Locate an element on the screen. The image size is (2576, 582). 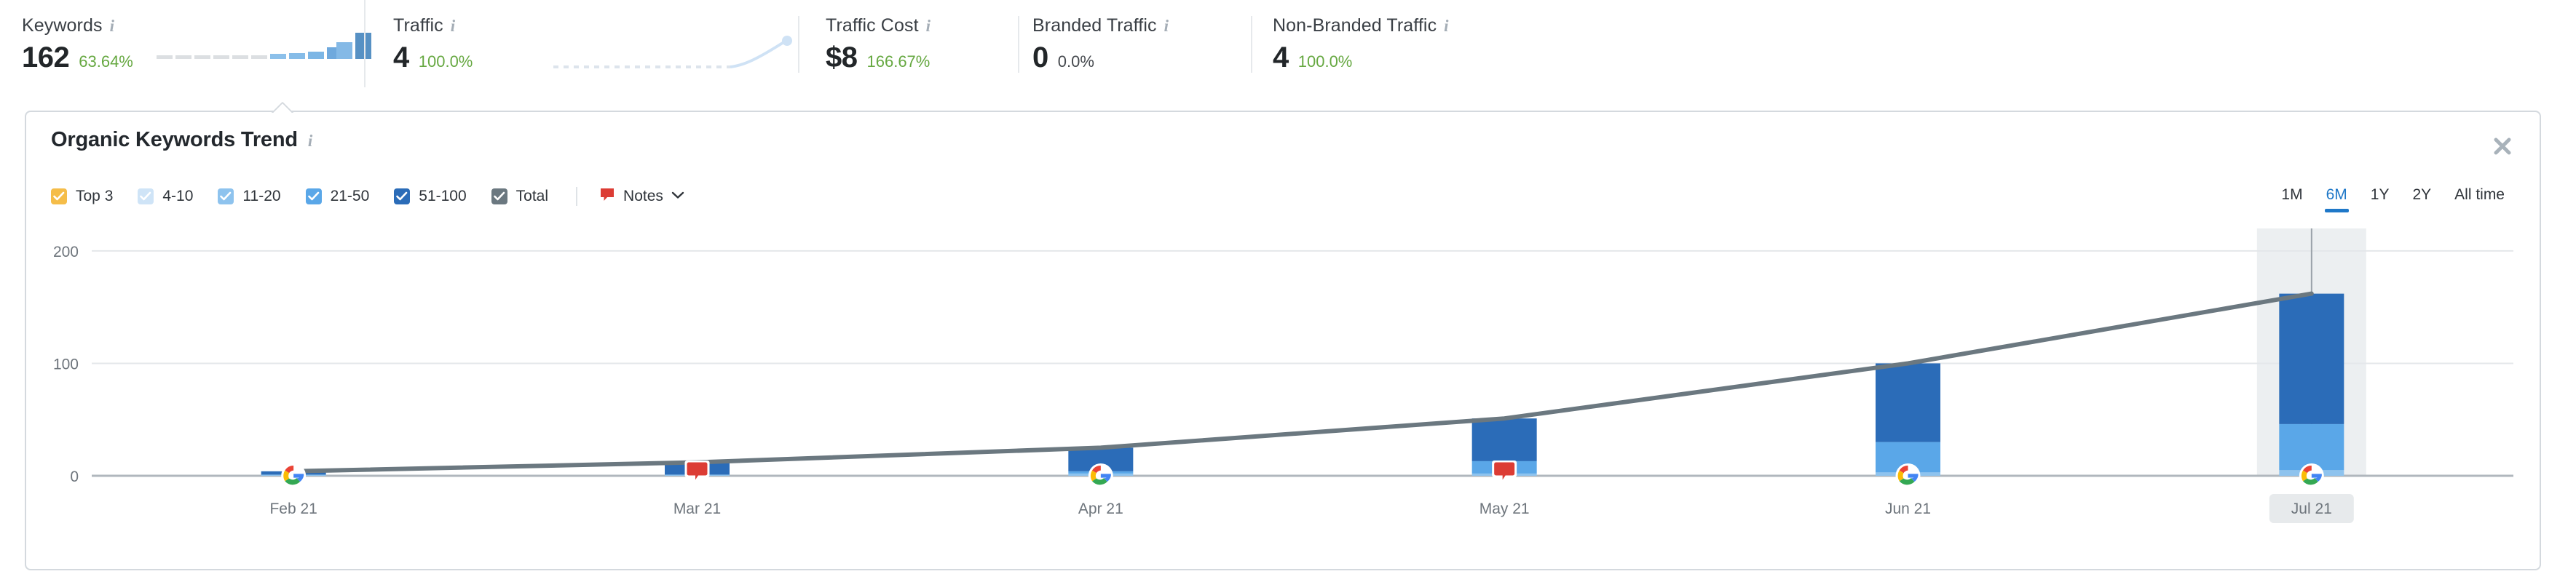
panel-caret is located at coordinates (282, 107).